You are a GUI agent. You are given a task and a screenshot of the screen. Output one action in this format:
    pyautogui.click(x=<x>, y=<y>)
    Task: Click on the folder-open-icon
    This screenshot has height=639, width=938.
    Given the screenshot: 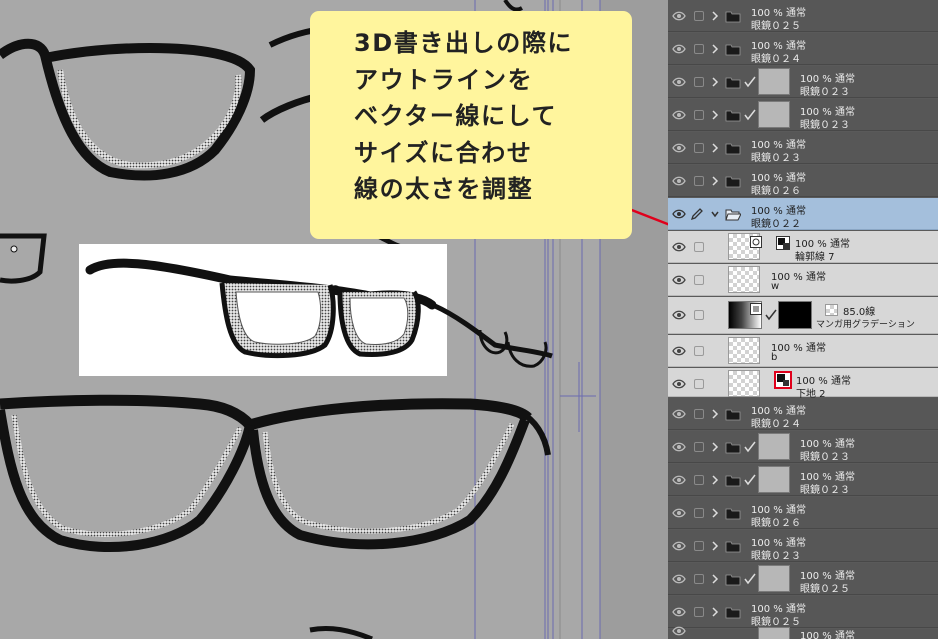 What is the action you would take?
    pyautogui.click(x=733, y=215)
    